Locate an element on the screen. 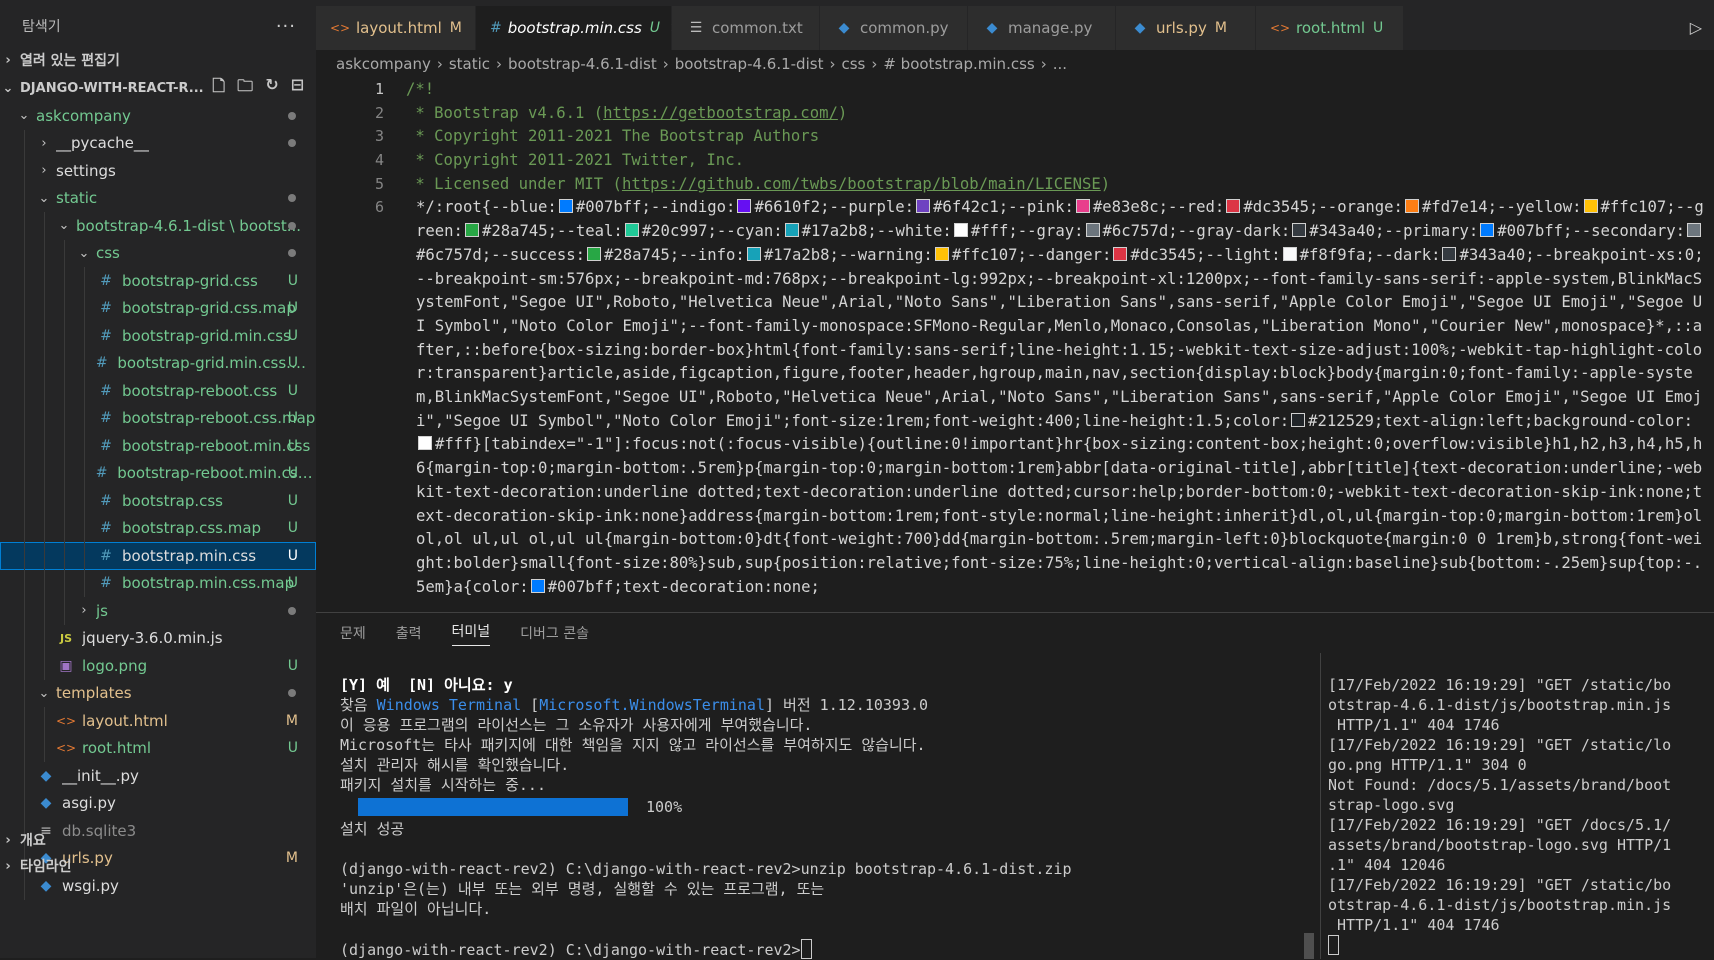 This screenshot has height=960, width=1714. new-folder-icon: 🗀 is located at coordinates (245, 88).